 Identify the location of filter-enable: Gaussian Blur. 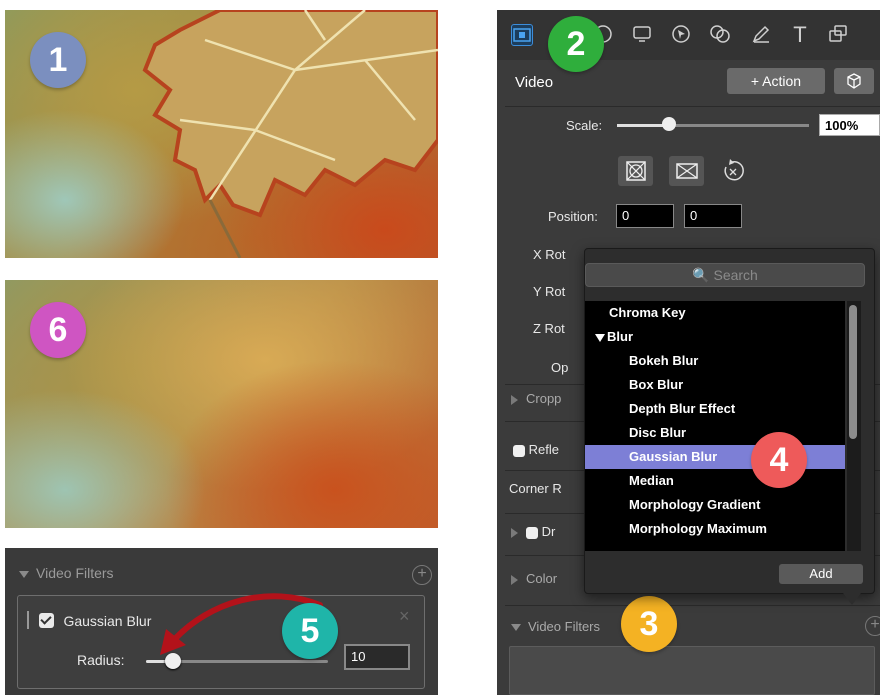
(95, 621).